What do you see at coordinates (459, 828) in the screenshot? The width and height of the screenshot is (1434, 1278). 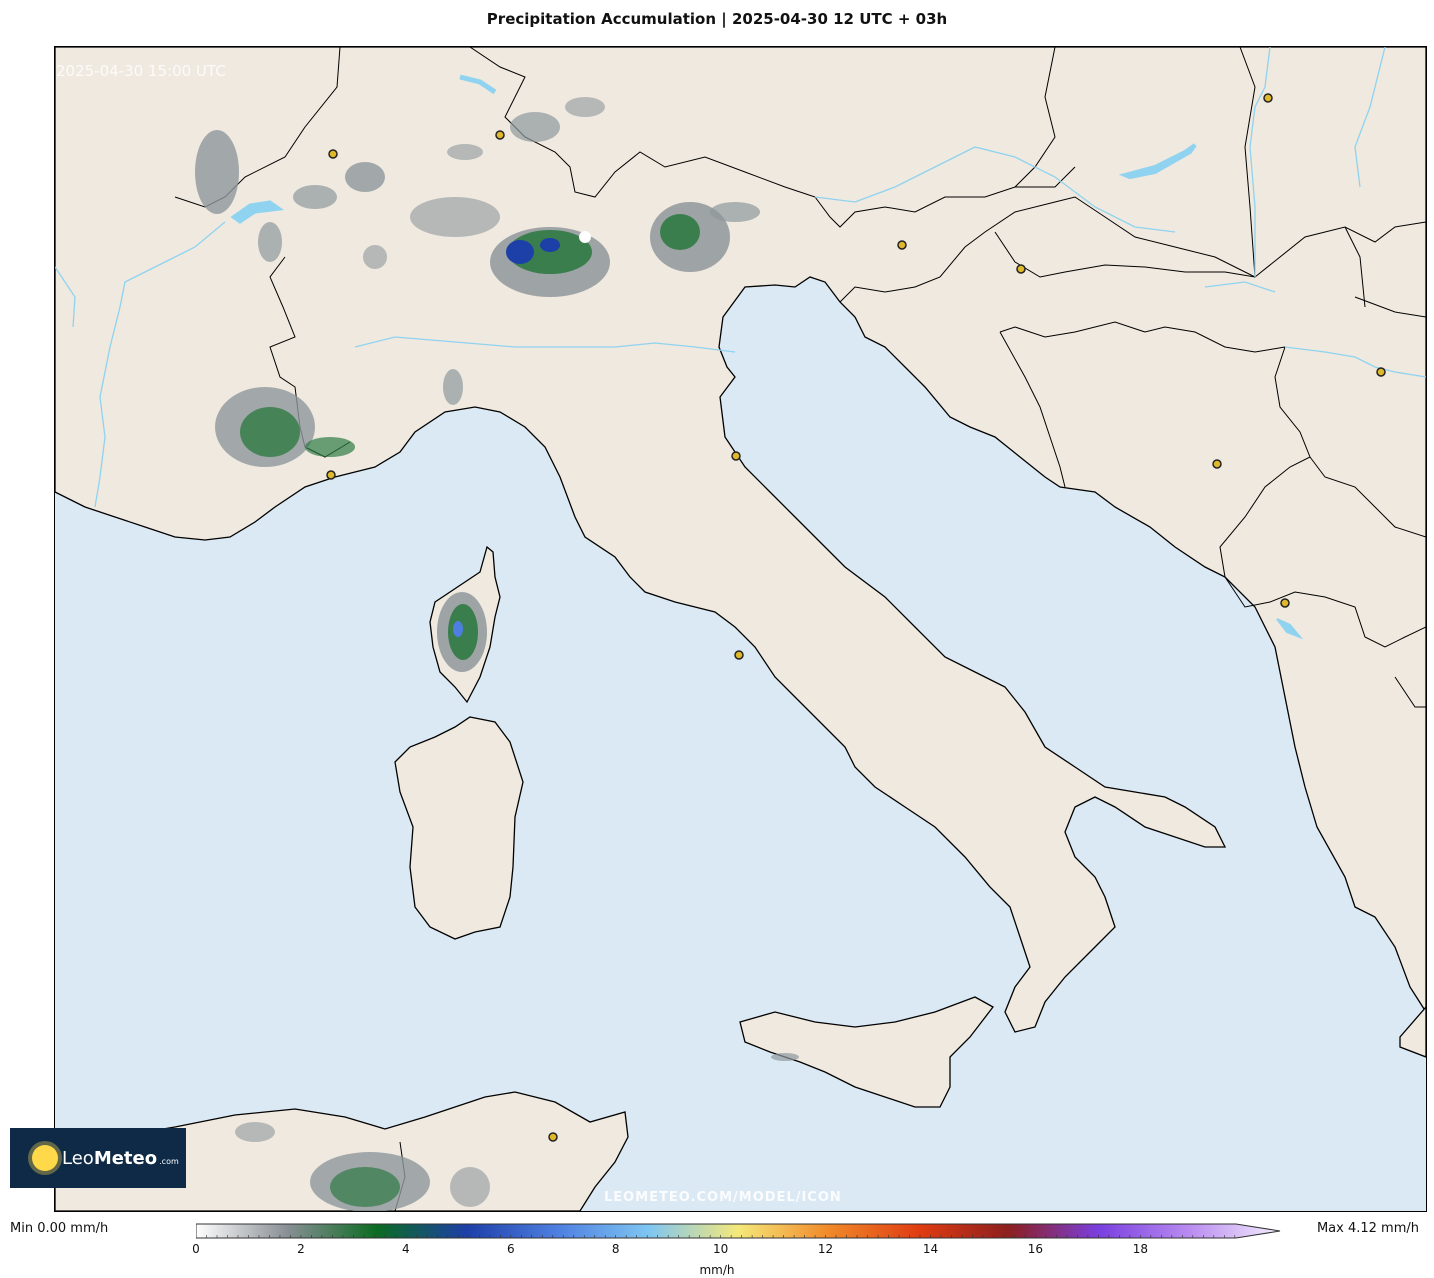 I see `land-sardinia` at bounding box center [459, 828].